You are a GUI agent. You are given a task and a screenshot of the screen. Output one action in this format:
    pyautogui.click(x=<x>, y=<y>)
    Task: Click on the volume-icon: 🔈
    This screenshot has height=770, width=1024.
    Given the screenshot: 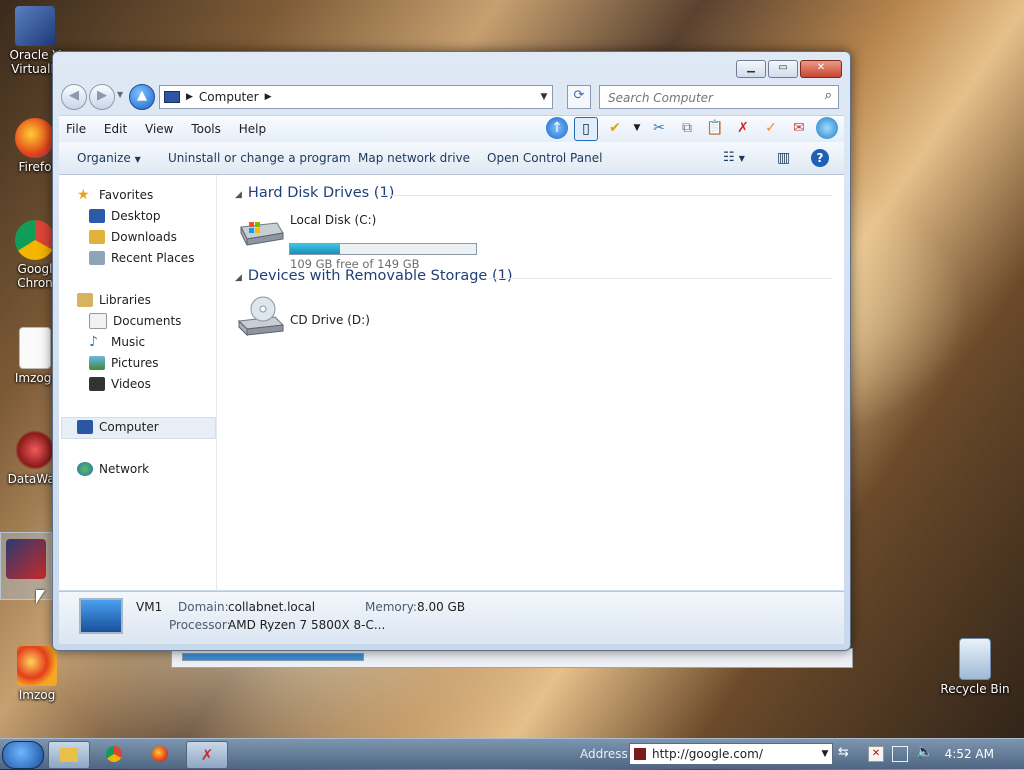 What is the action you would take?
    pyautogui.click(x=924, y=752)
    